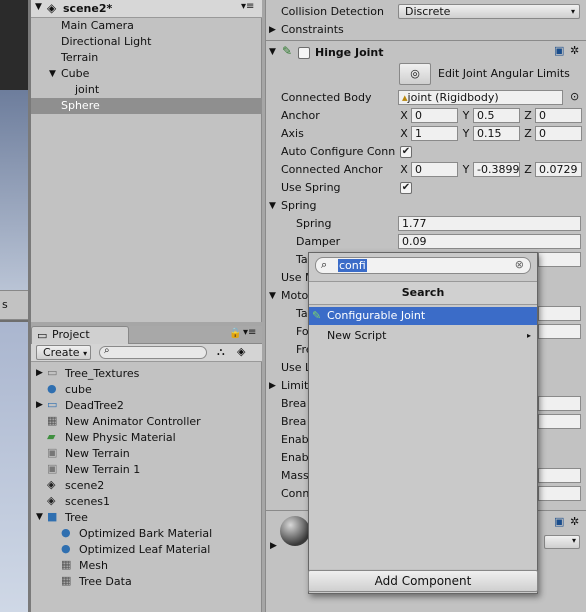 The image size is (586, 612). I want to click on project-asset: scenes1, so click(87, 502).